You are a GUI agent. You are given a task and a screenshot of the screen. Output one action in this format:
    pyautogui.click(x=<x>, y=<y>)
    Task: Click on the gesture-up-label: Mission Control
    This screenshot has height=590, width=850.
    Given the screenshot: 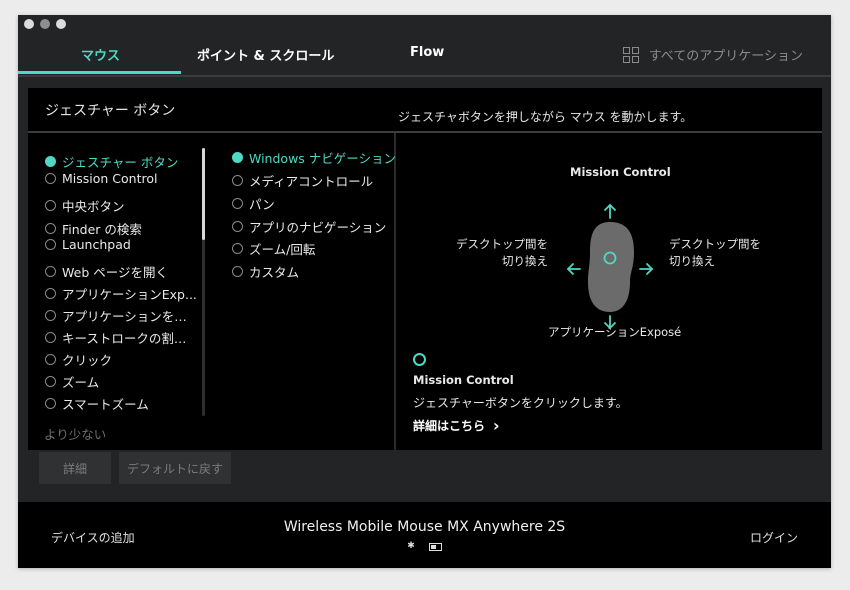 What is the action you would take?
    pyautogui.click(x=620, y=172)
    